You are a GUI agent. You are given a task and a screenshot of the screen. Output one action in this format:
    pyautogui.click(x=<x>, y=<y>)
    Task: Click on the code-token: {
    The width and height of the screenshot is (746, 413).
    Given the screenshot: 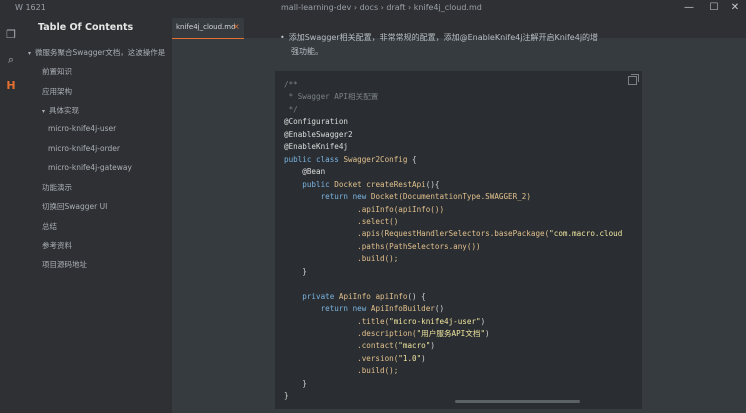 What is the action you would take?
    pyautogui.click(x=412, y=159)
    